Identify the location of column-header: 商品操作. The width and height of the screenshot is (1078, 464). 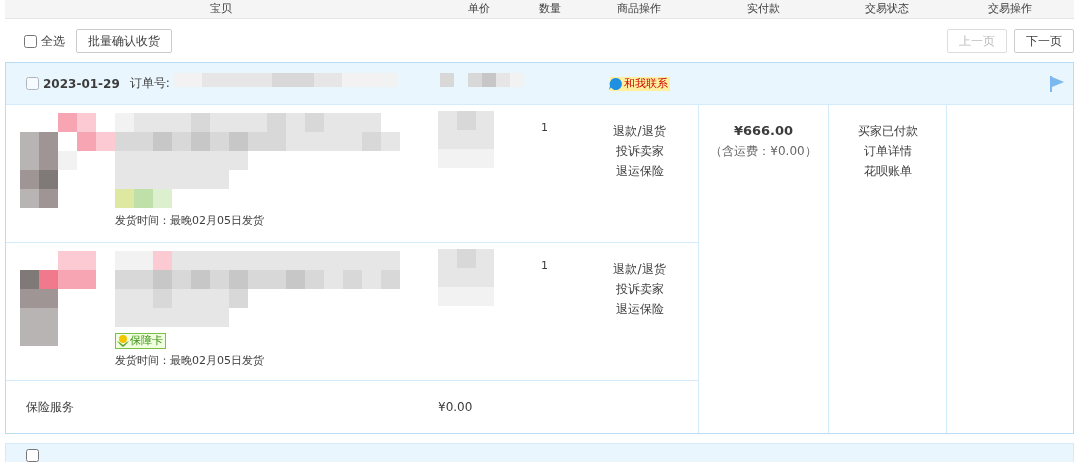
(639, 9).